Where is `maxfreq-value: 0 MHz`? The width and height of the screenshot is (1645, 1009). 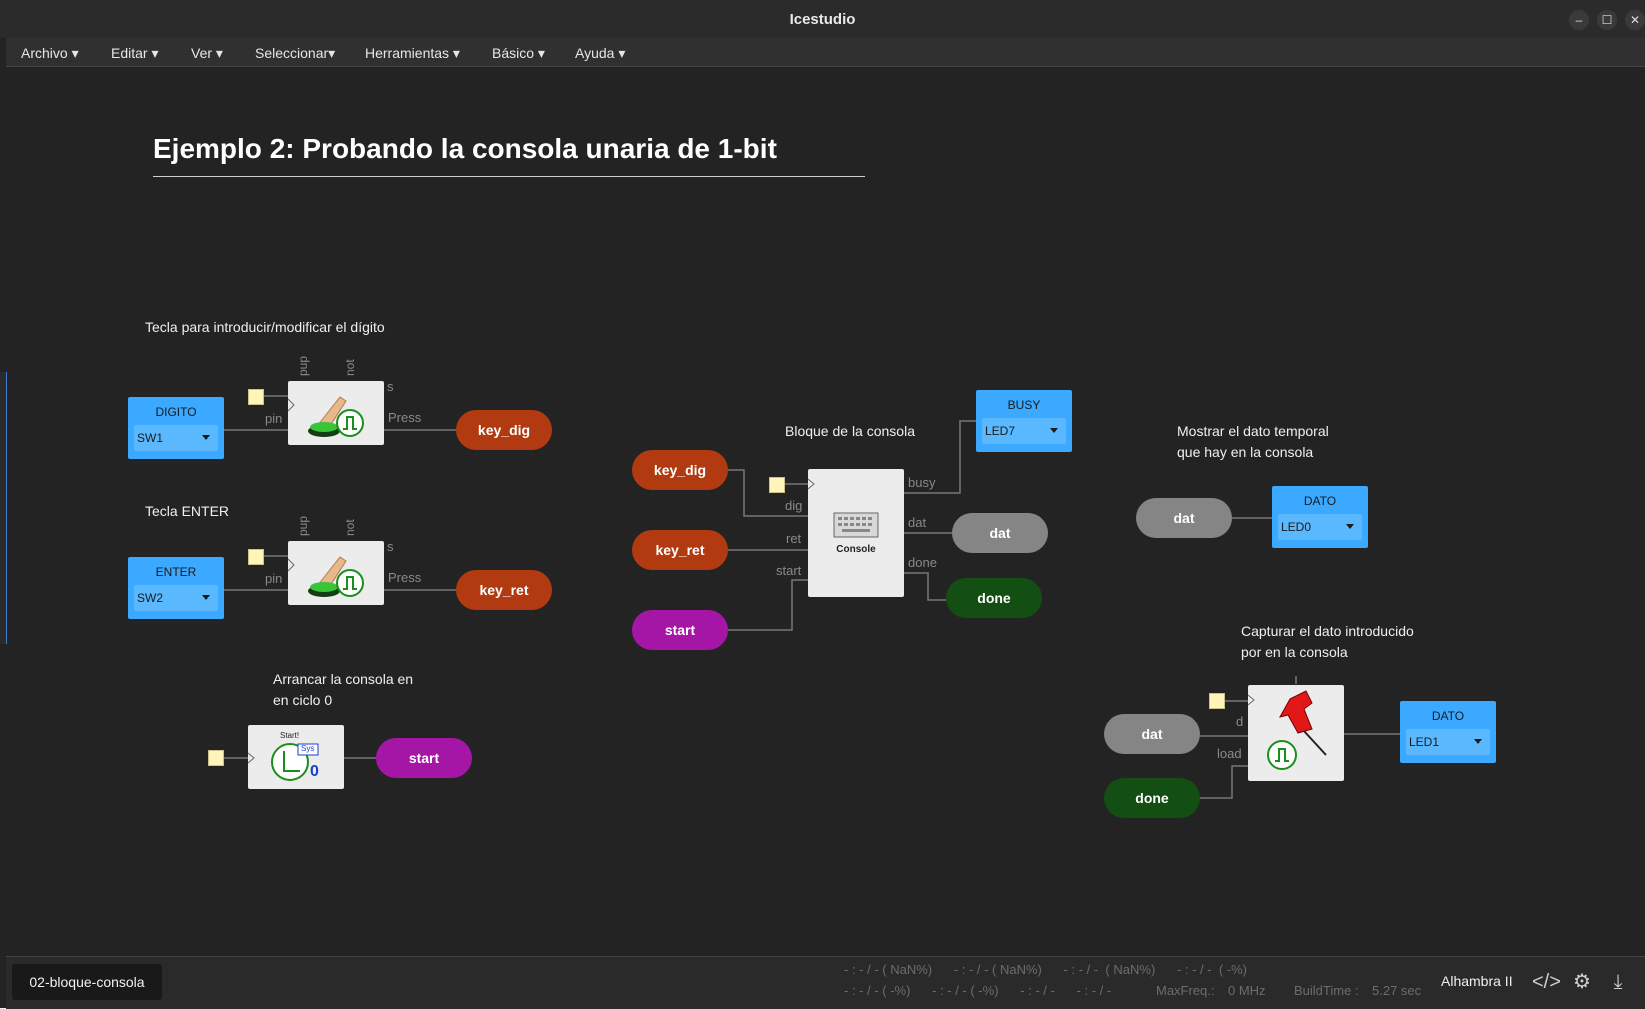
maxfreq-value: 0 MHz is located at coordinates (1247, 990).